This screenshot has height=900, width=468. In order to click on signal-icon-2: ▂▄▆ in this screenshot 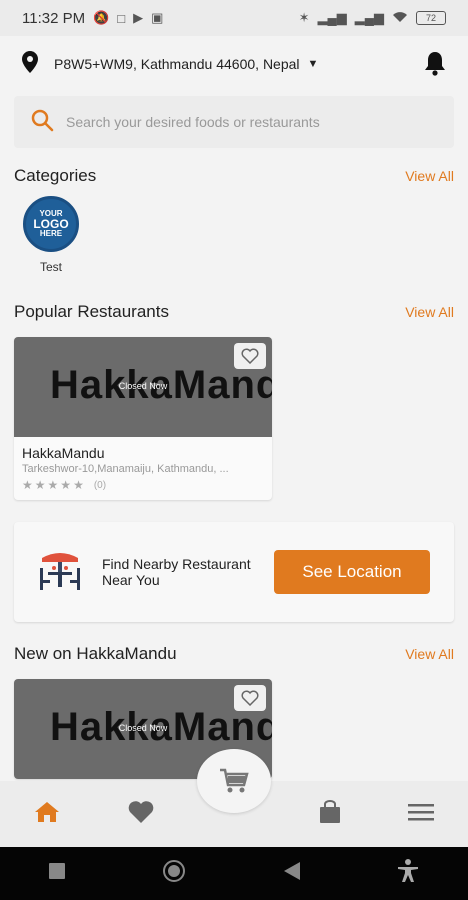, I will do `click(369, 17)`.